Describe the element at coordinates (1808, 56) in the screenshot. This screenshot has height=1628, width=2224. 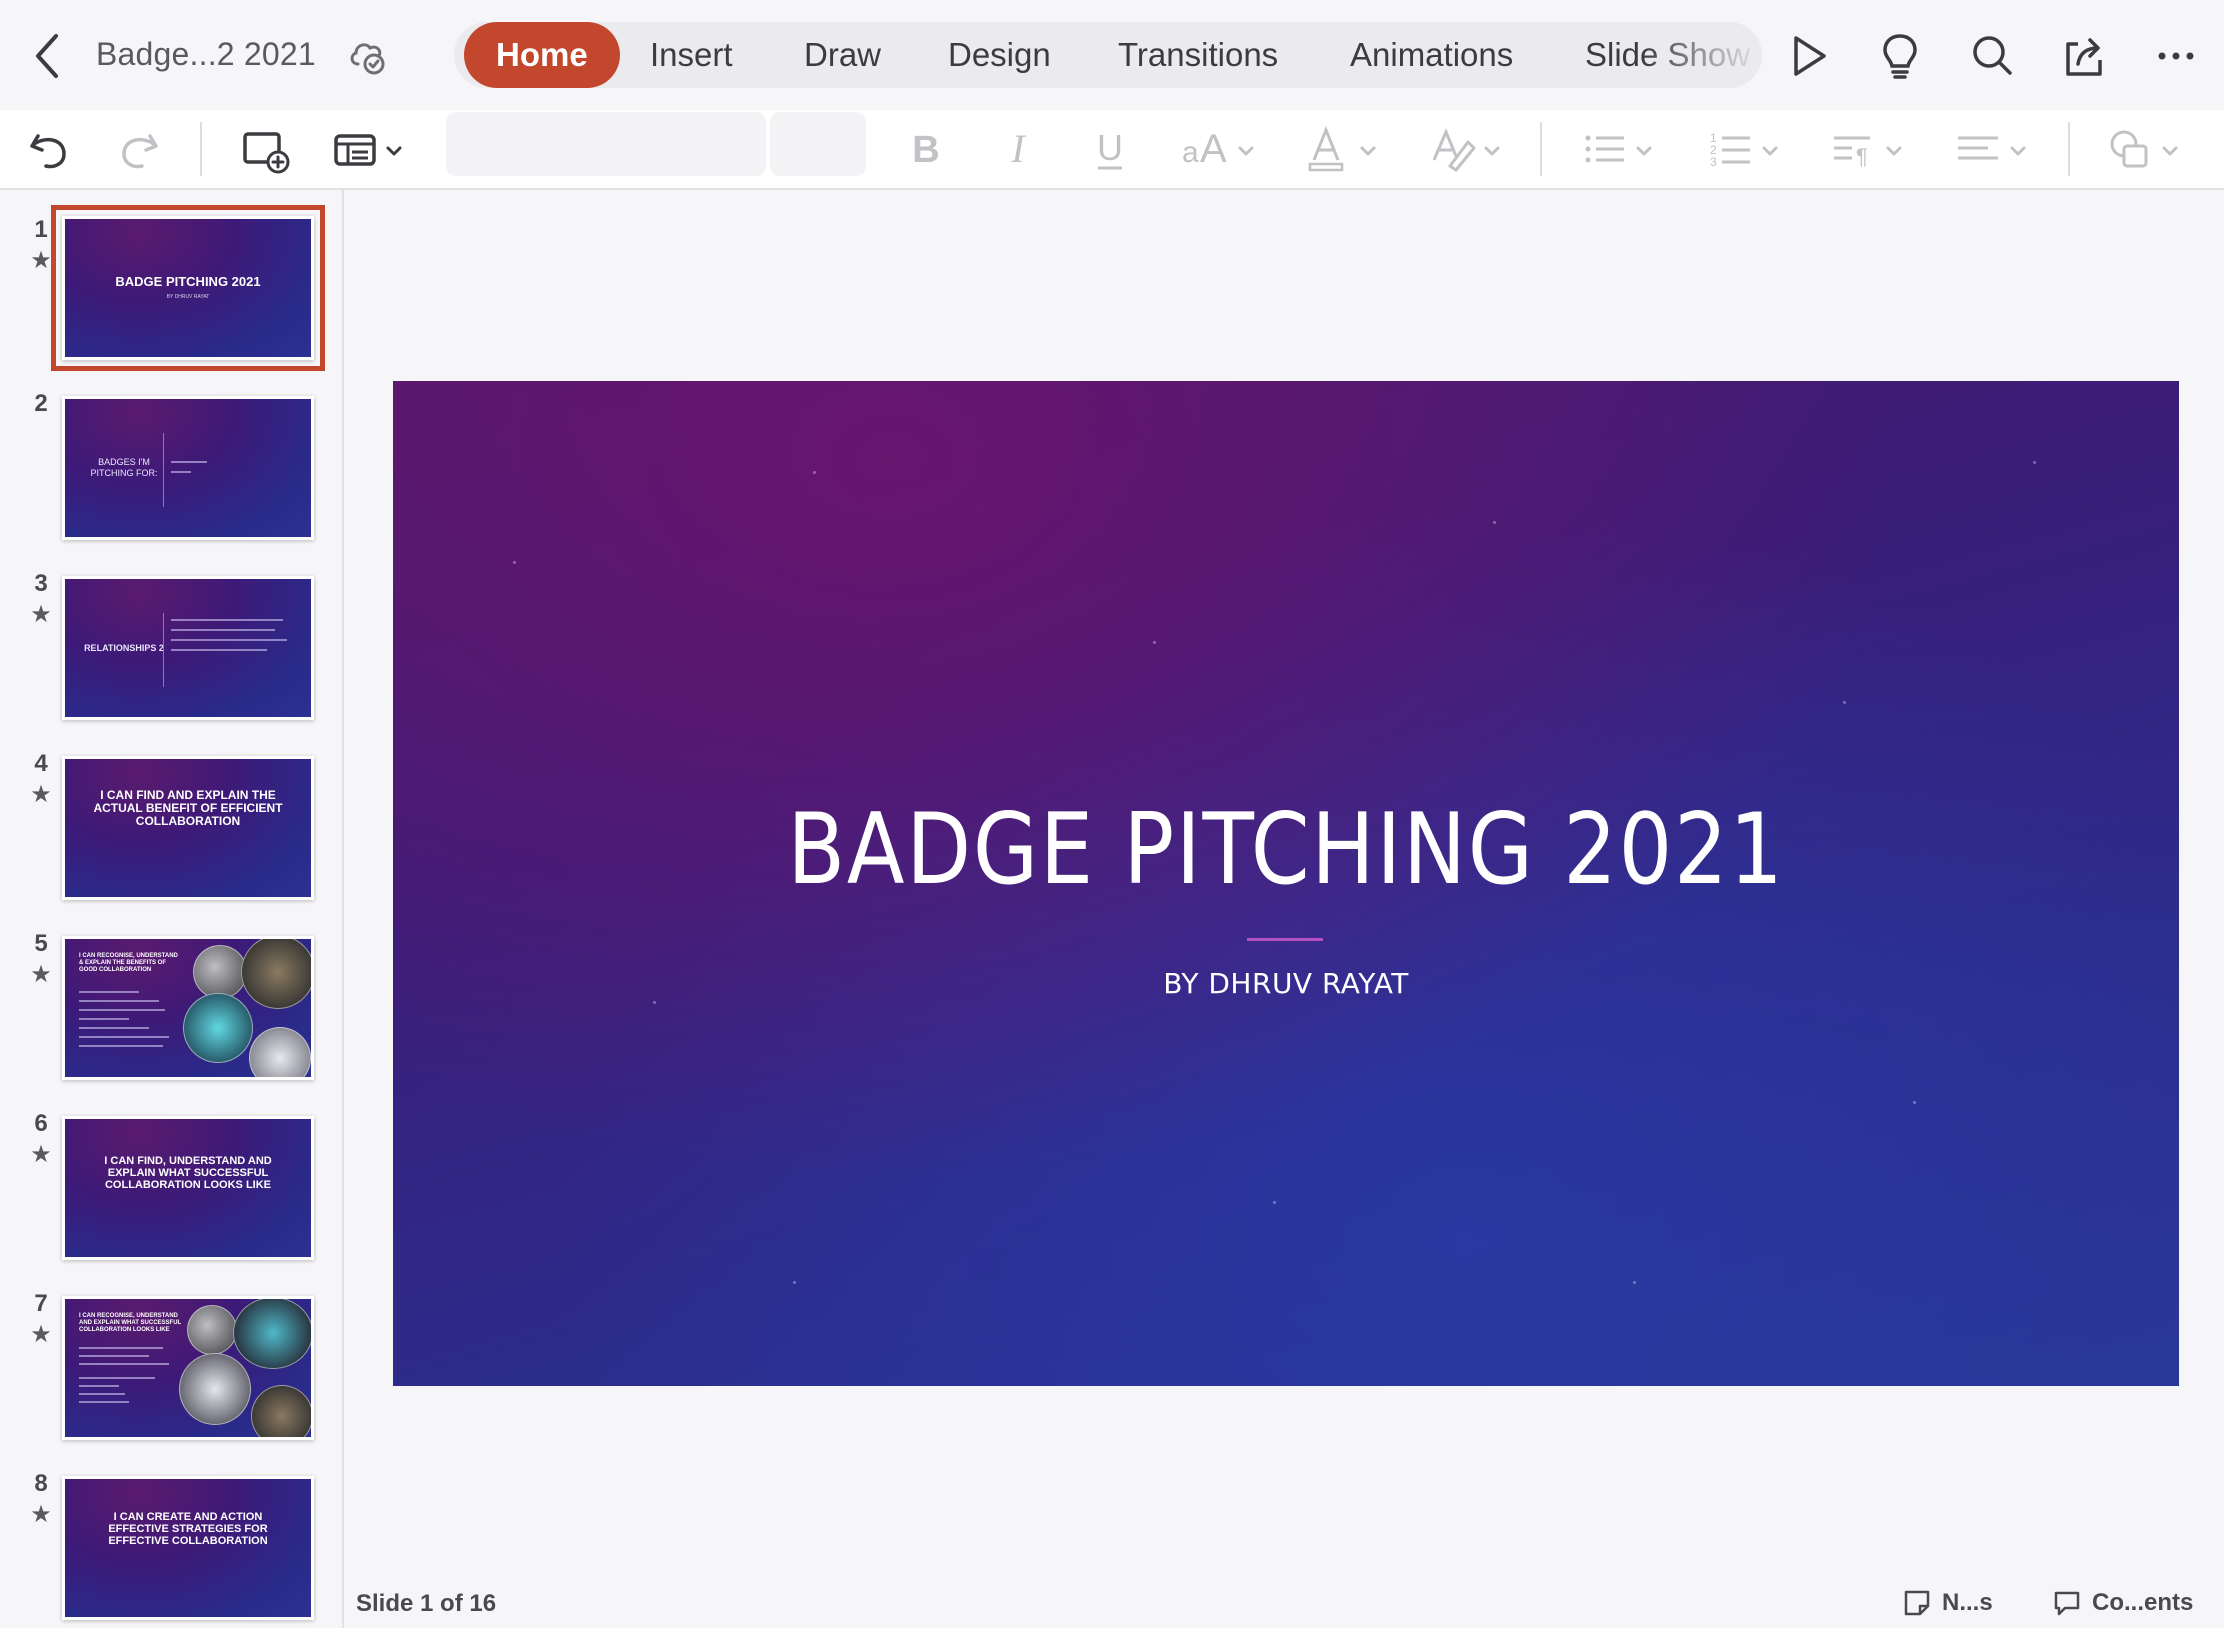
I see `play-icon` at that location.